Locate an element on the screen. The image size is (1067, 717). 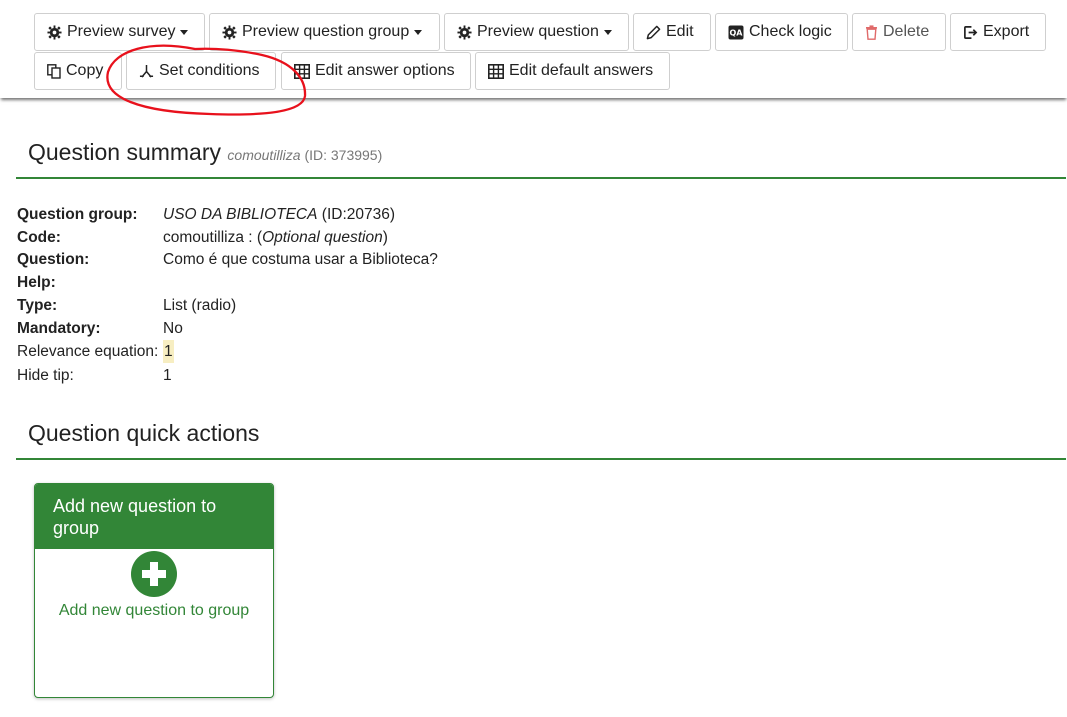
value-hide-tip: 1 is located at coordinates (167, 375).